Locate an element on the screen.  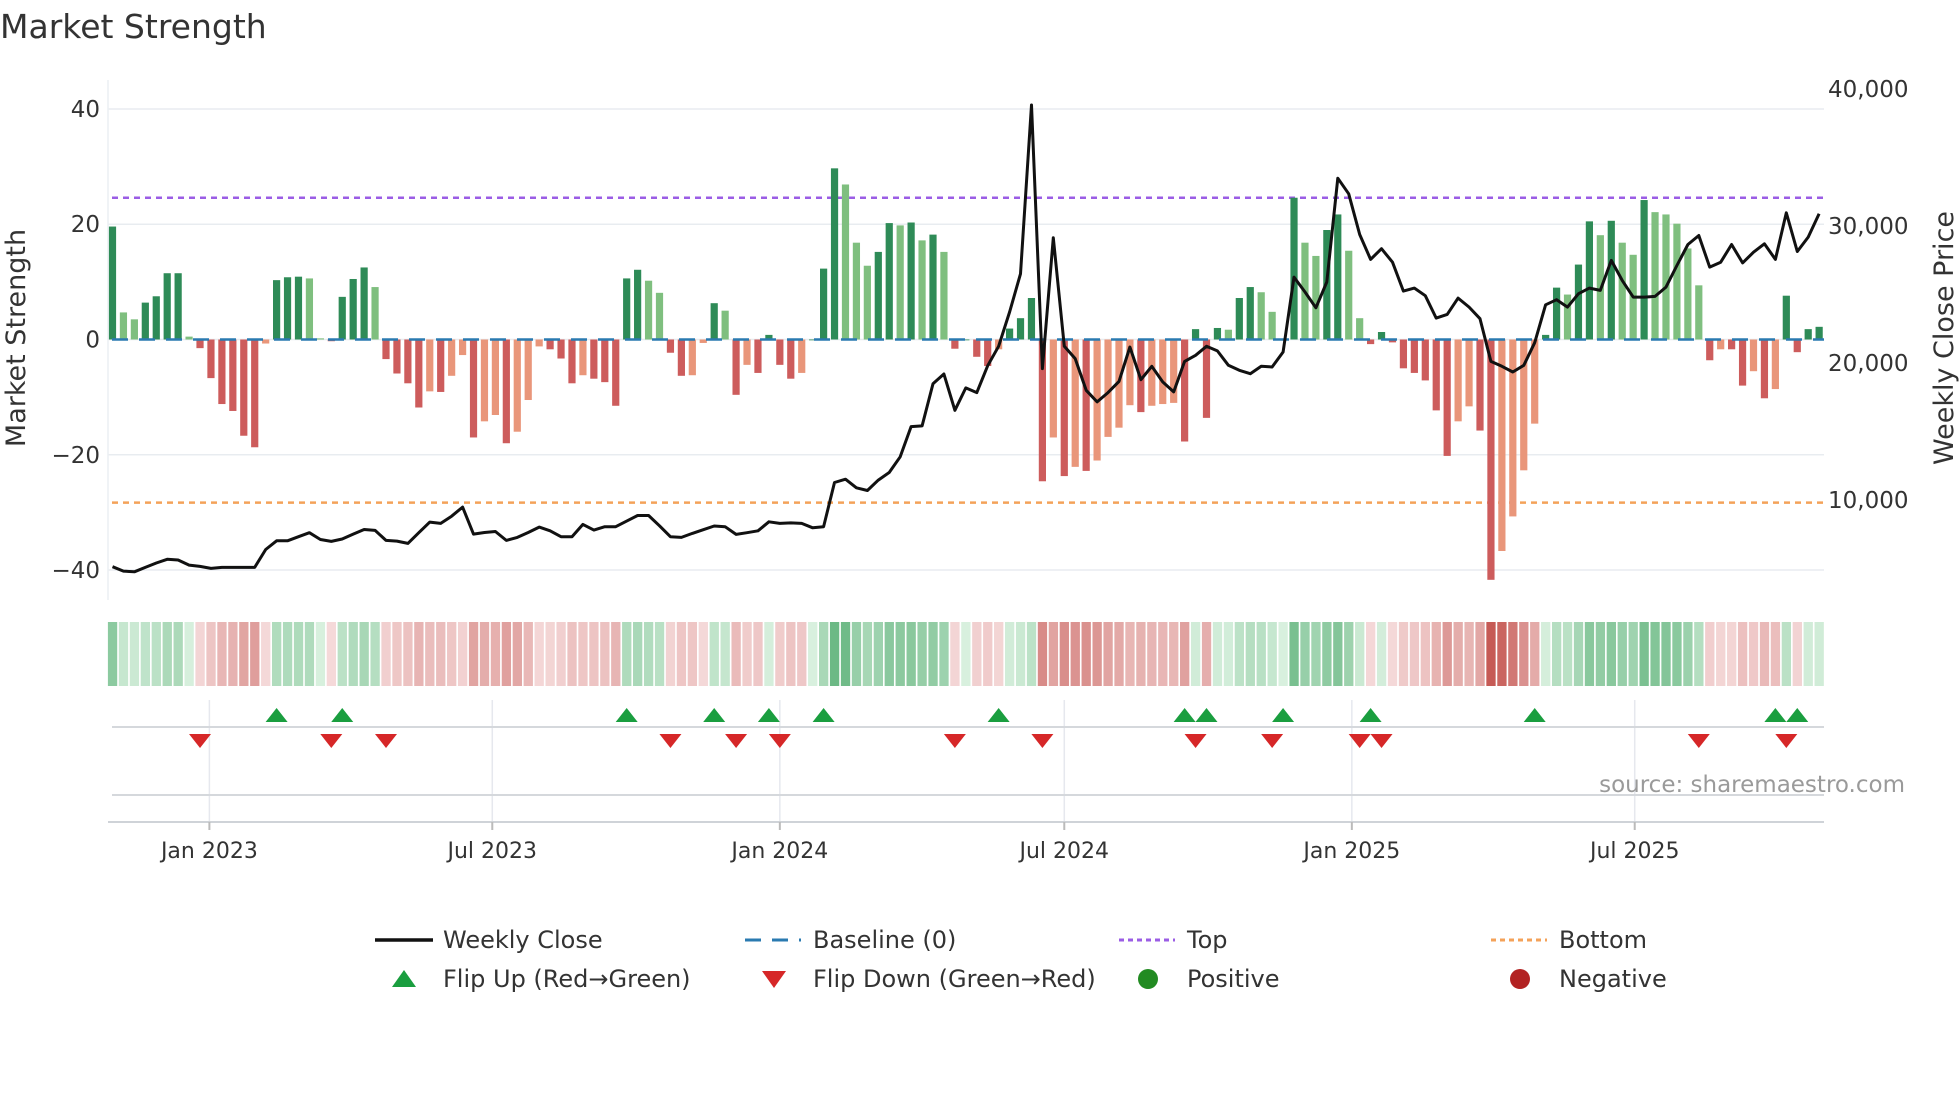
x-tick-label: Jan 2023 is located at coordinates (208, 851).